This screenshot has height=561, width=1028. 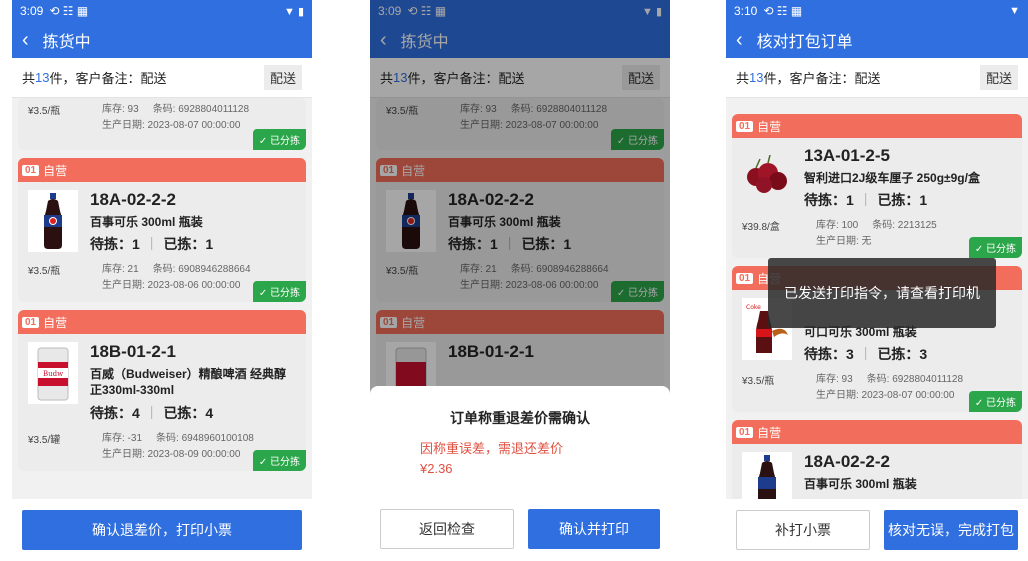 What do you see at coordinates (32, 11) in the screenshot?
I see `status-time: 3:09` at bounding box center [32, 11].